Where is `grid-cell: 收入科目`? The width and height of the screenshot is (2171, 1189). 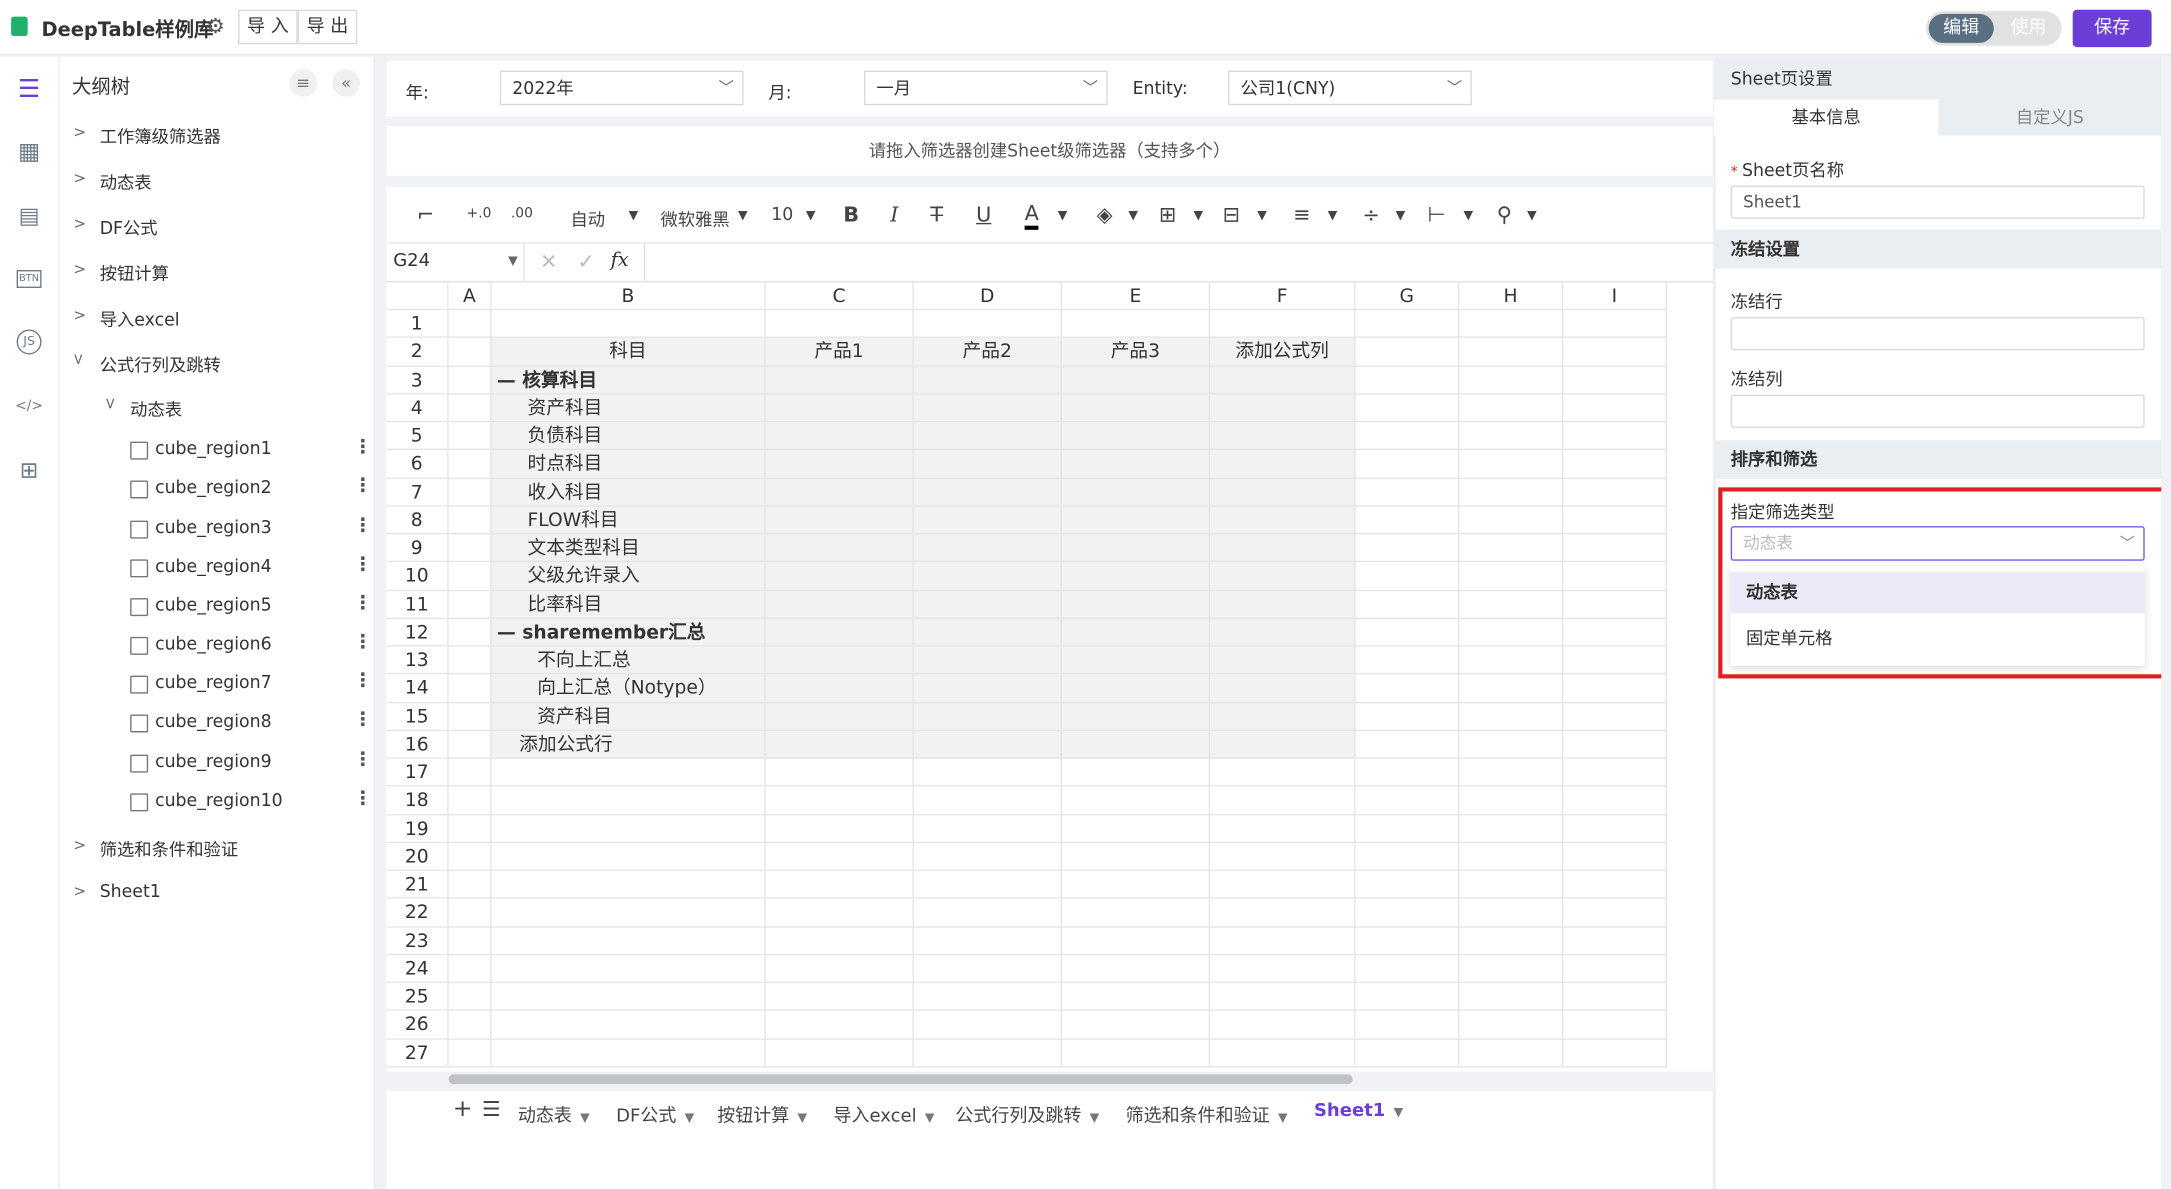 grid-cell: 收入科目 is located at coordinates (628, 492).